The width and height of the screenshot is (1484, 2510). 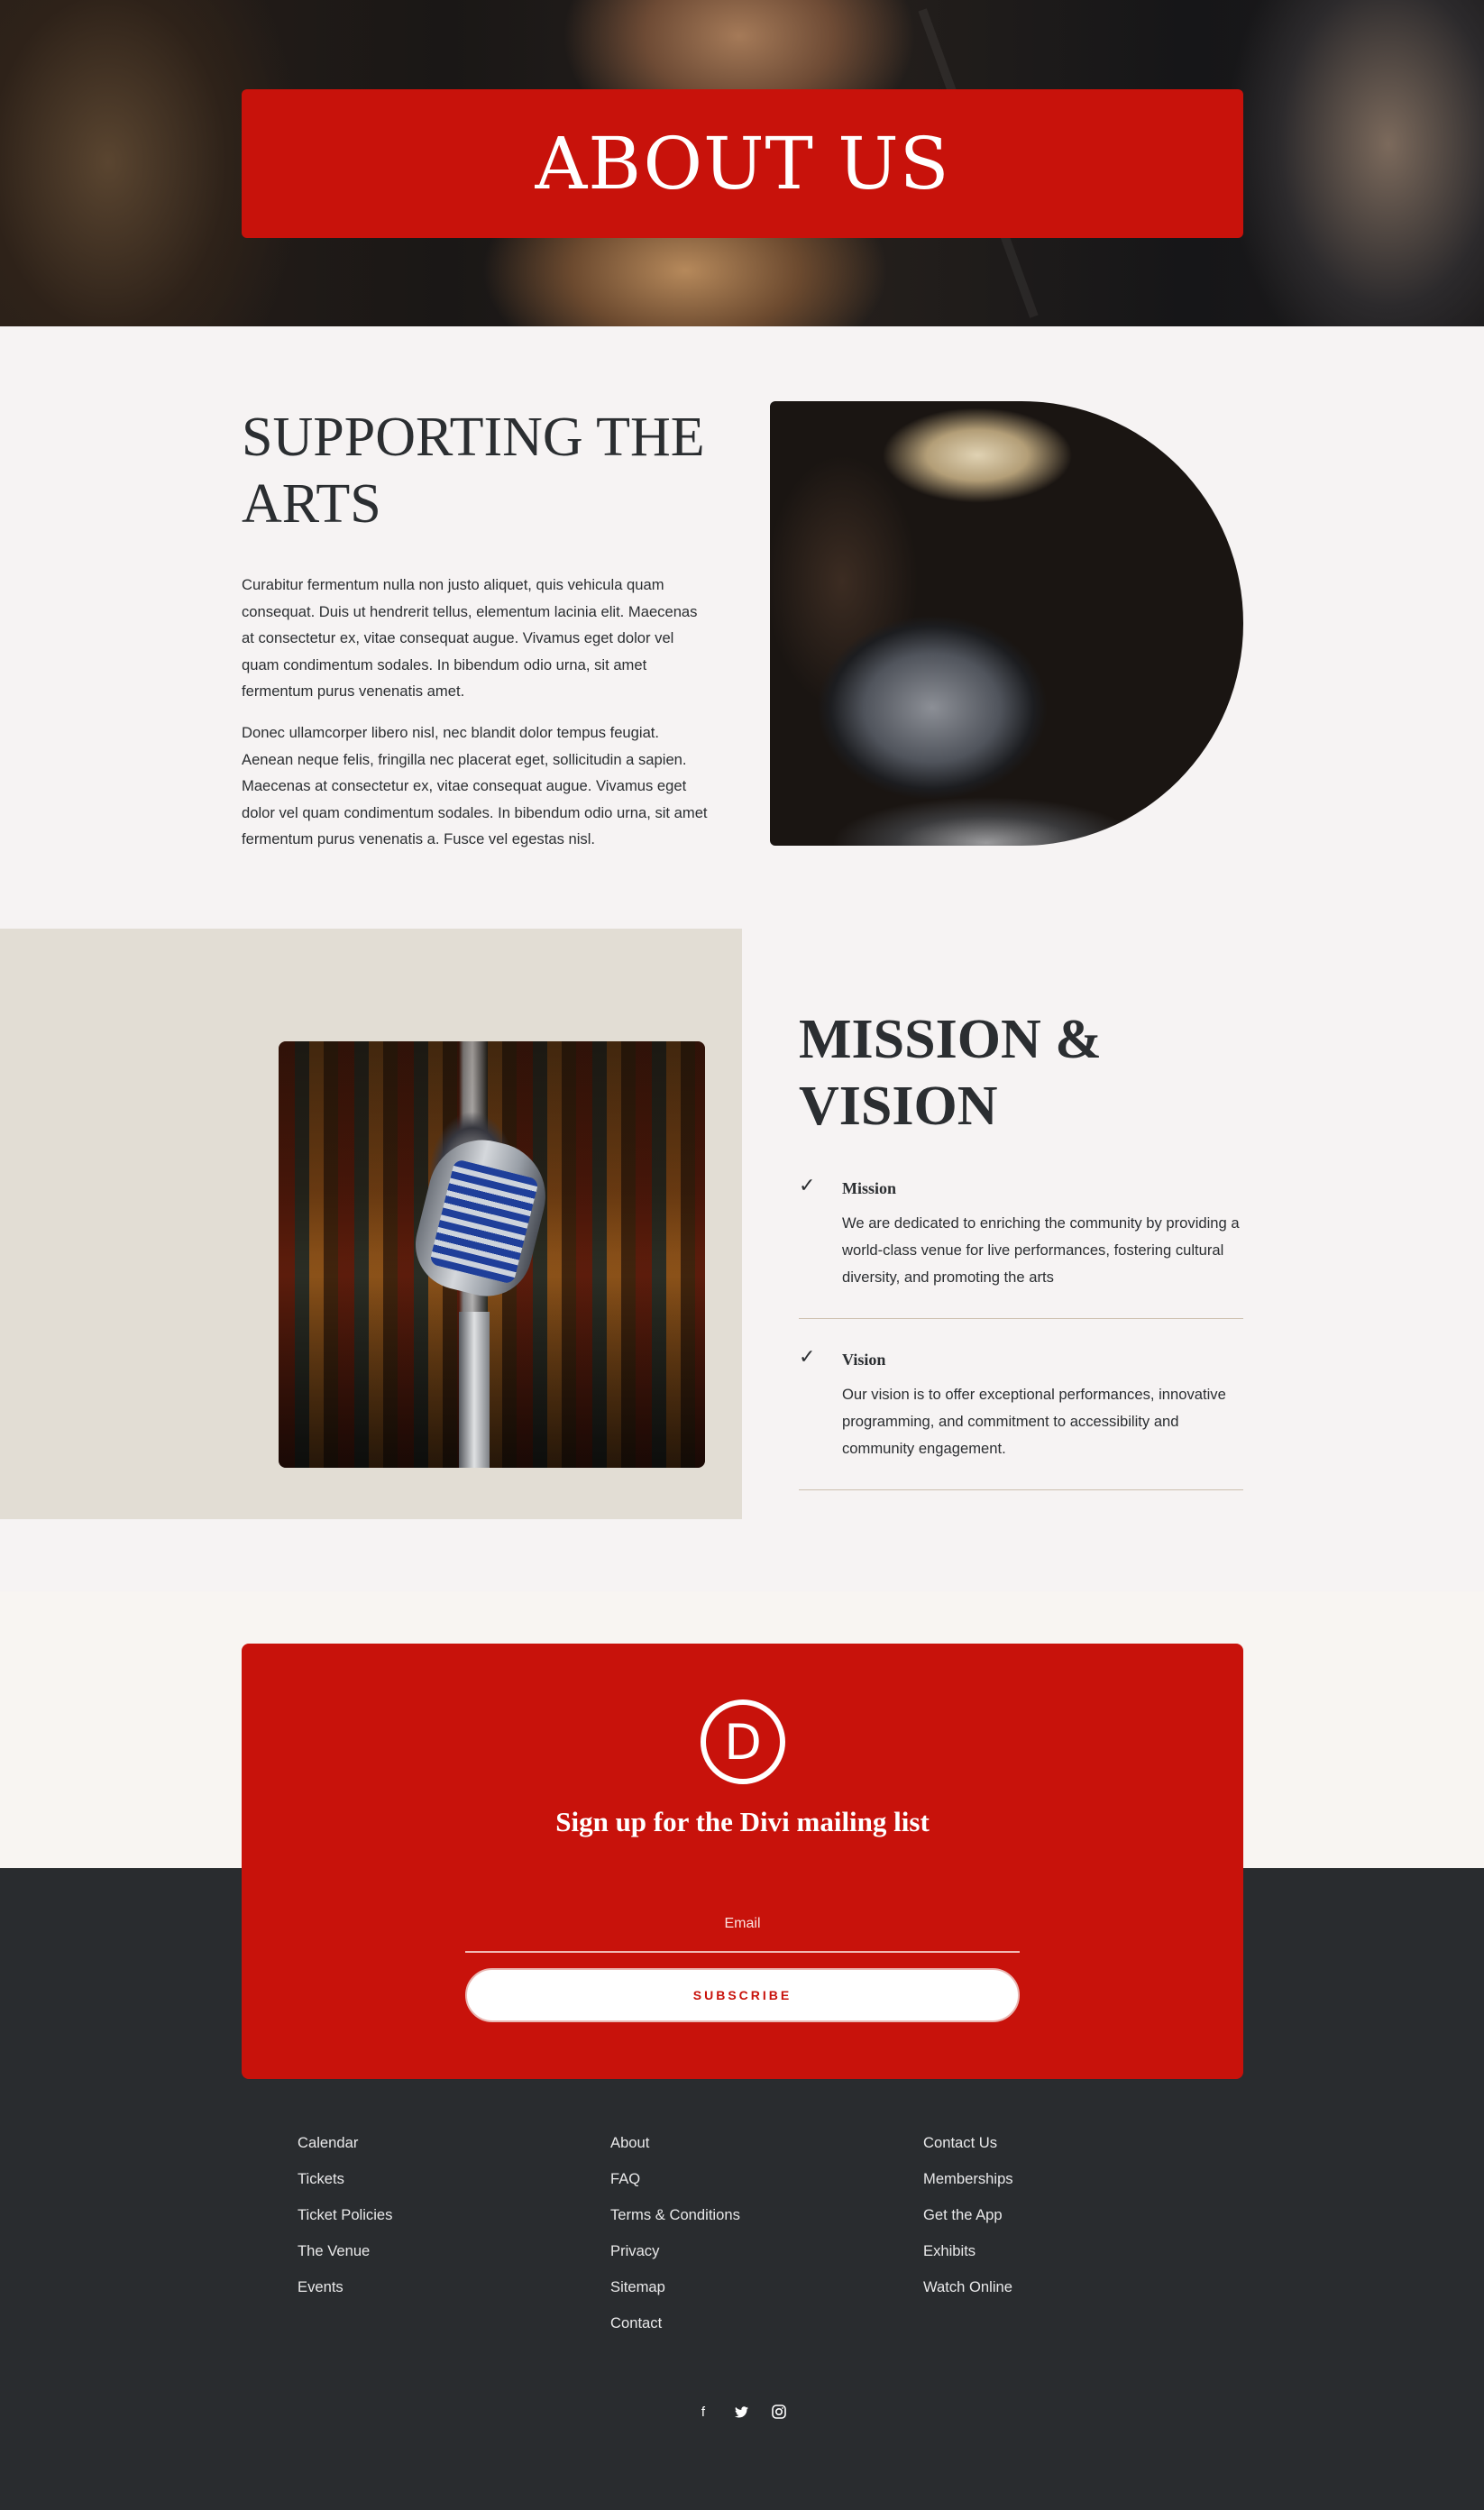 I want to click on hero-banner: ABOUT US, so click(x=742, y=163).